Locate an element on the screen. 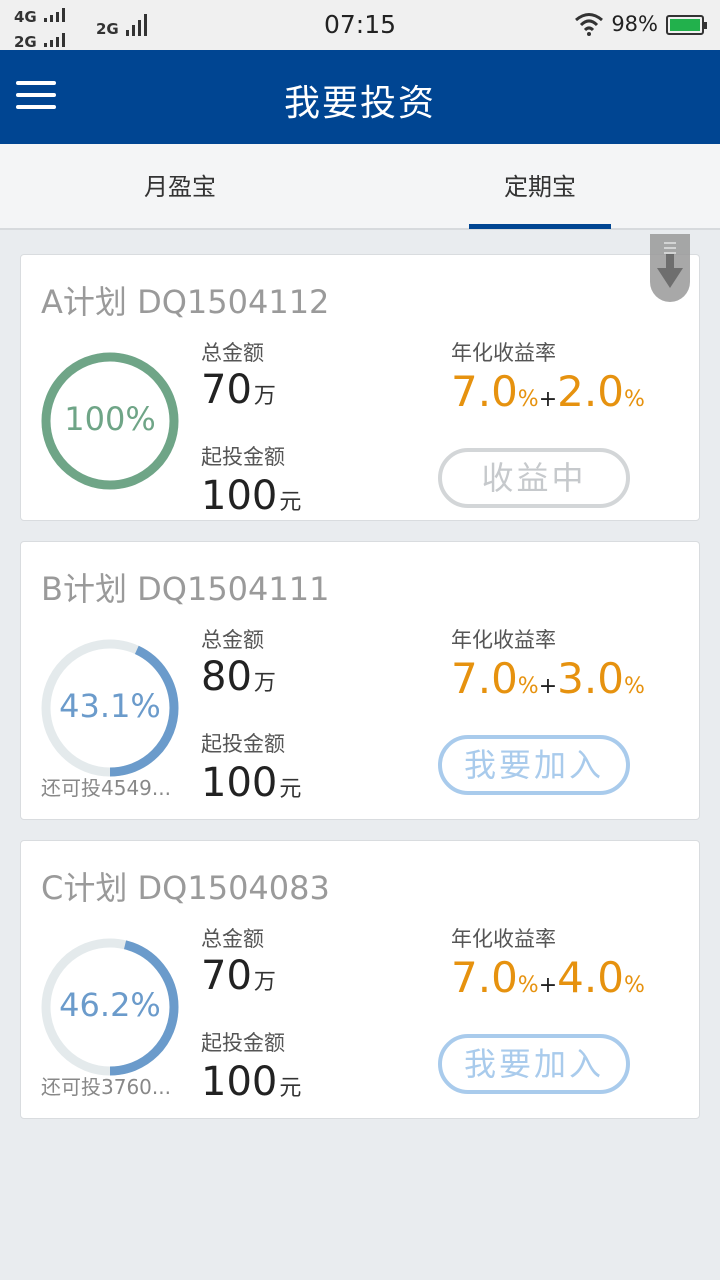  bonus-rate: 2.0 is located at coordinates (590, 391).